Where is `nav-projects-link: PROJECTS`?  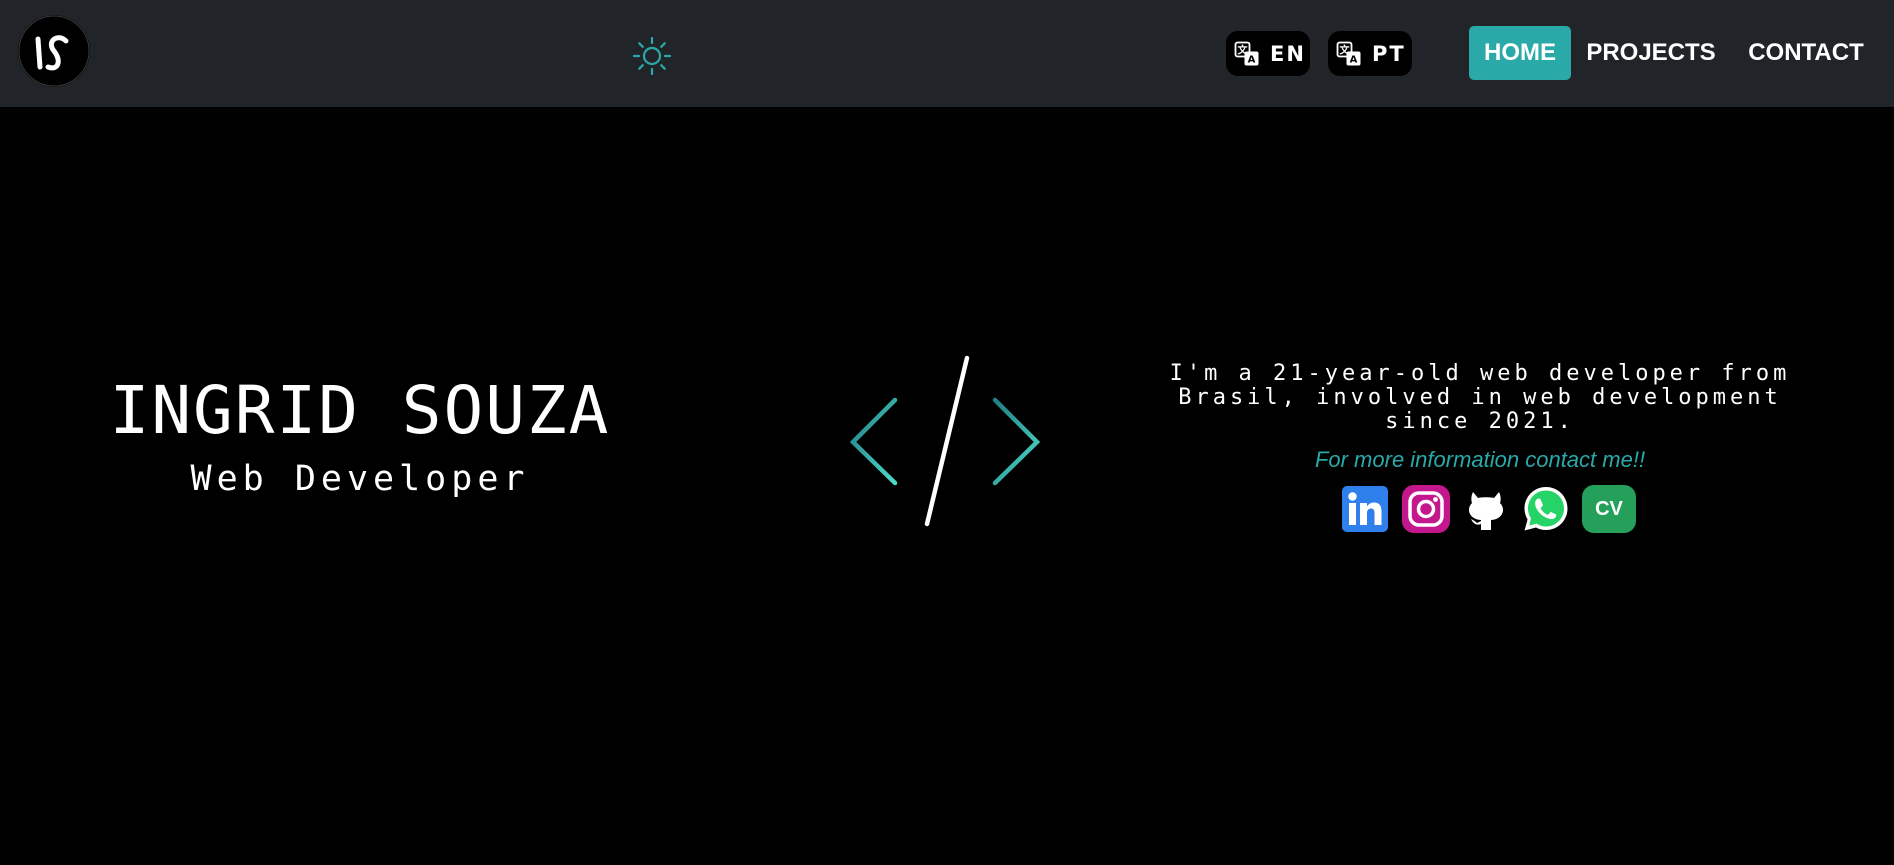 nav-projects-link: PROJECTS is located at coordinates (1651, 53).